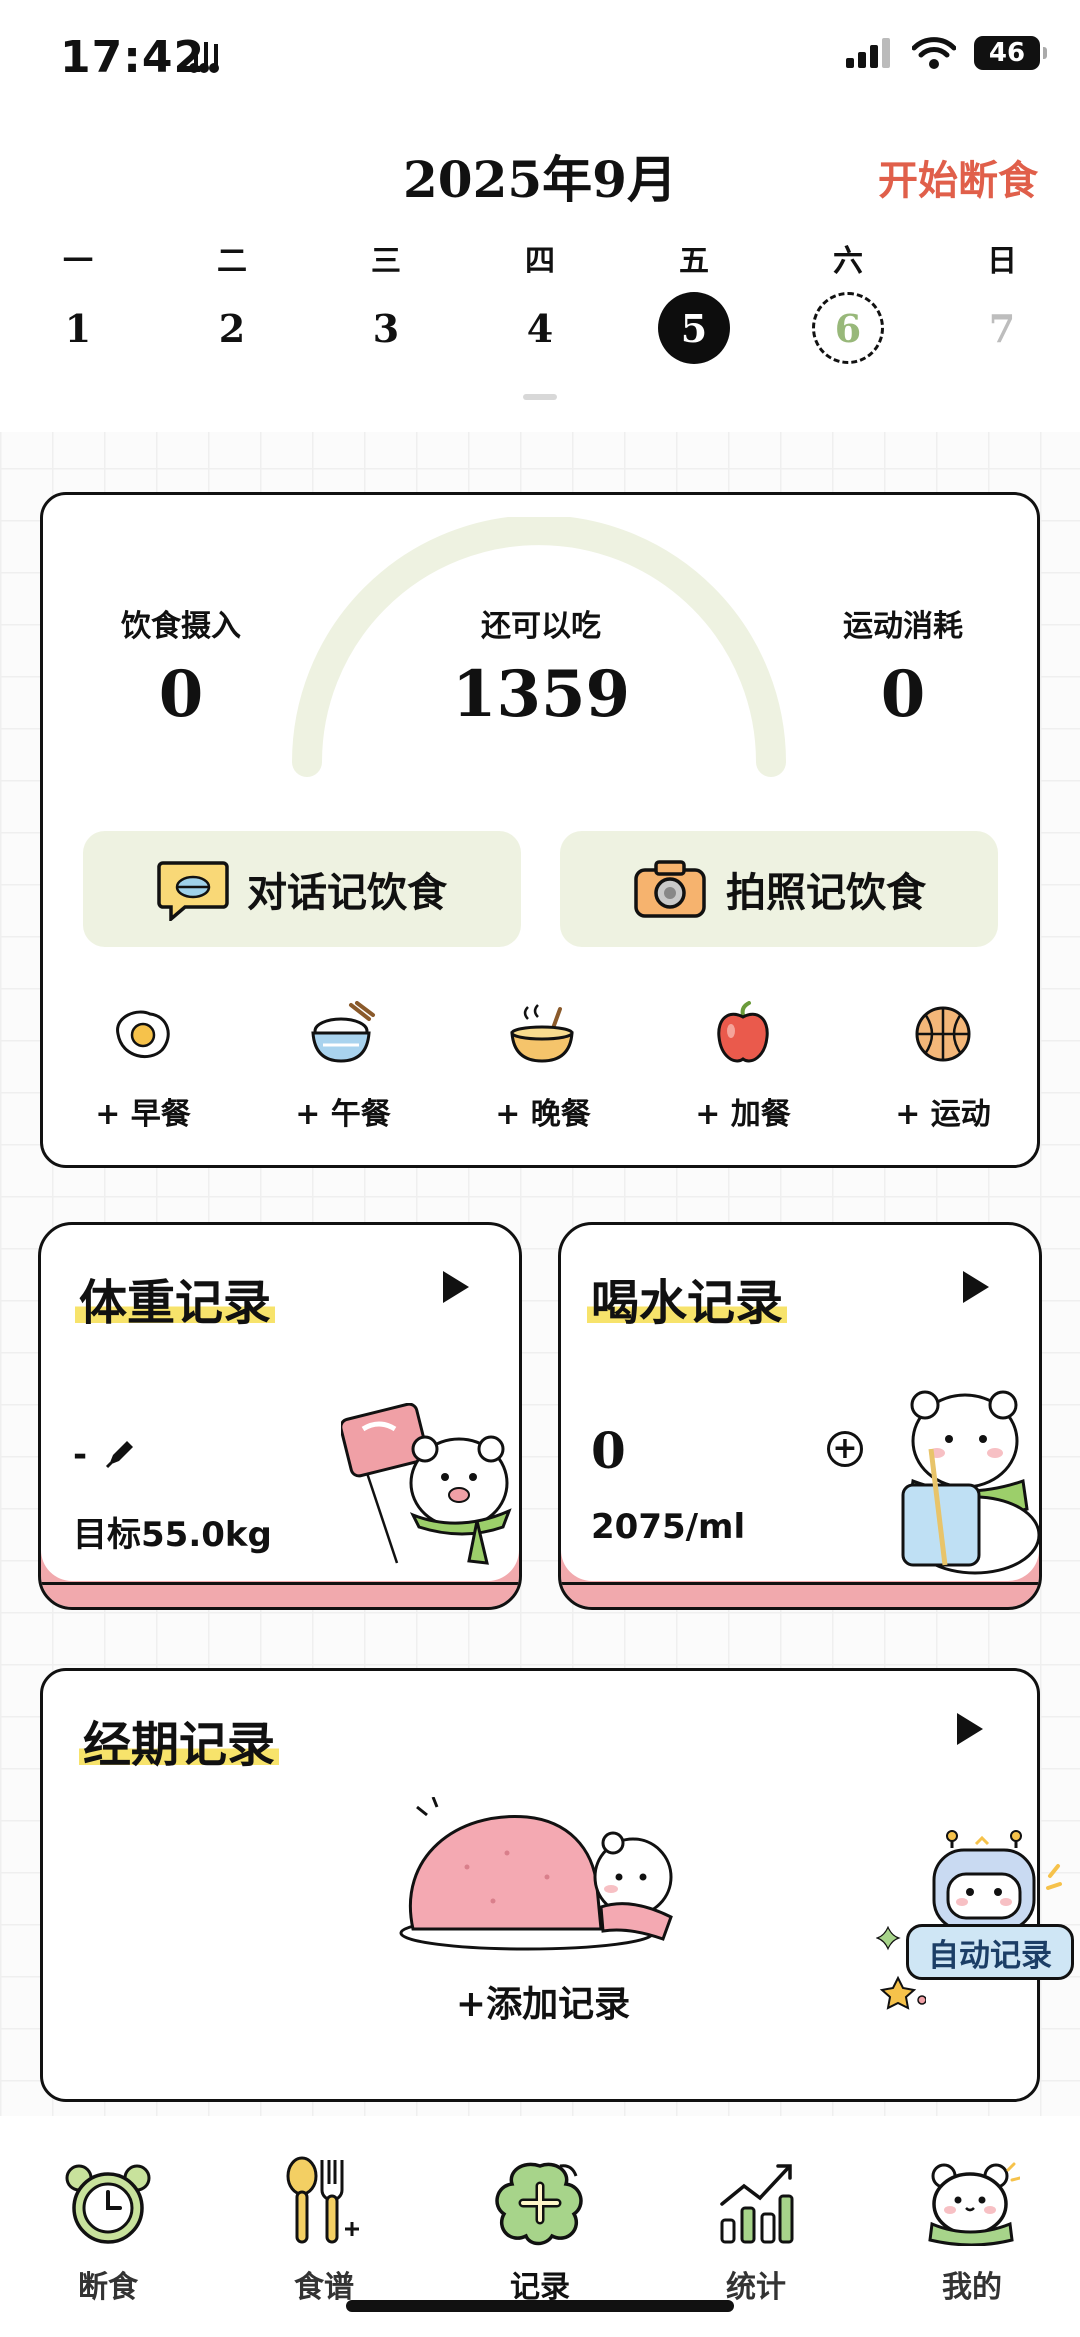 This screenshot has width=1080, height=2337. Describe the element at coordinates (456, 1287) in the screenshot. I see `weight-open-arrow-icon` at that location.